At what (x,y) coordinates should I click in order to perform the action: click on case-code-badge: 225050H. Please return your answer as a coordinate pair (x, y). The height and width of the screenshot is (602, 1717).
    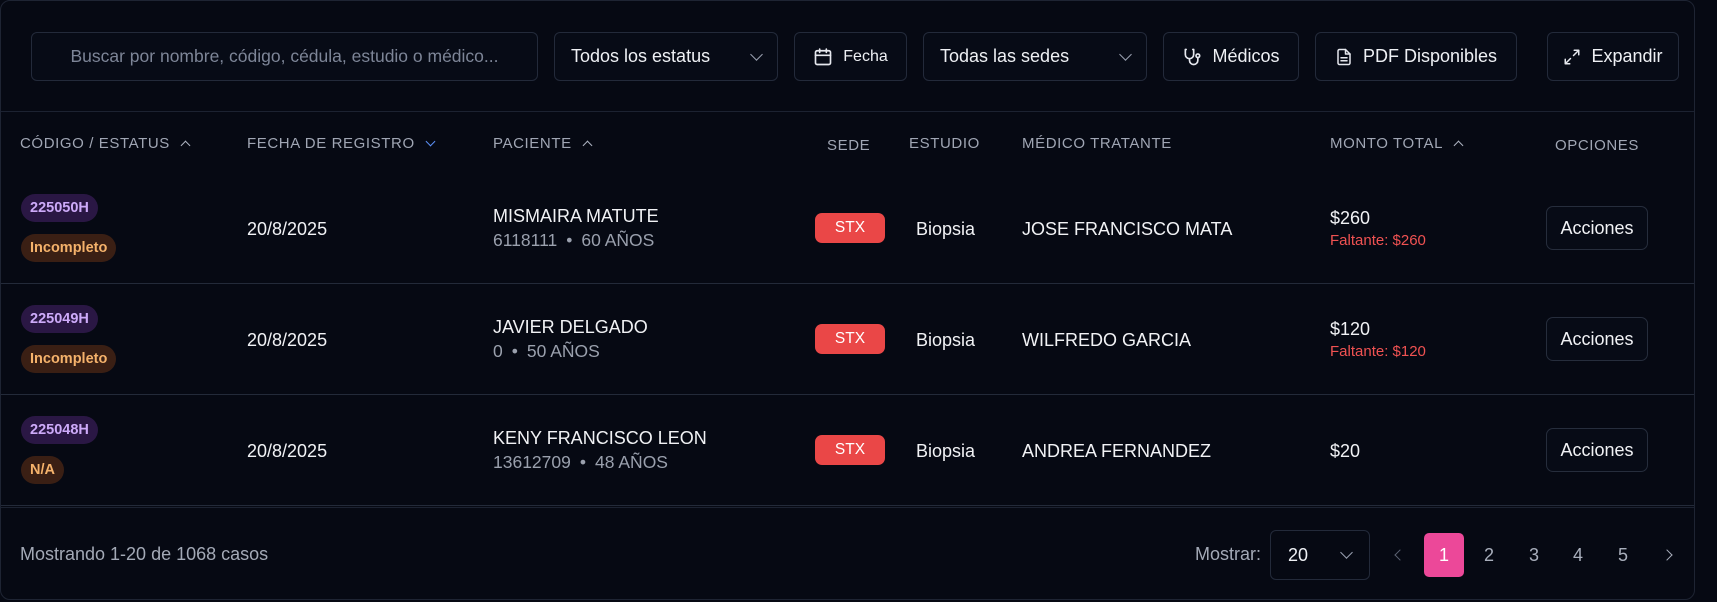
    Looking at the image, I should click on (59, 208).